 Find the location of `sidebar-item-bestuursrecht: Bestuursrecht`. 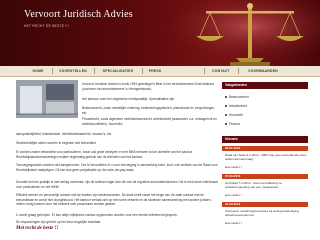

sidebar-item-bestuursrecht: Bestuursrecht is located at coordinates (237, 97).